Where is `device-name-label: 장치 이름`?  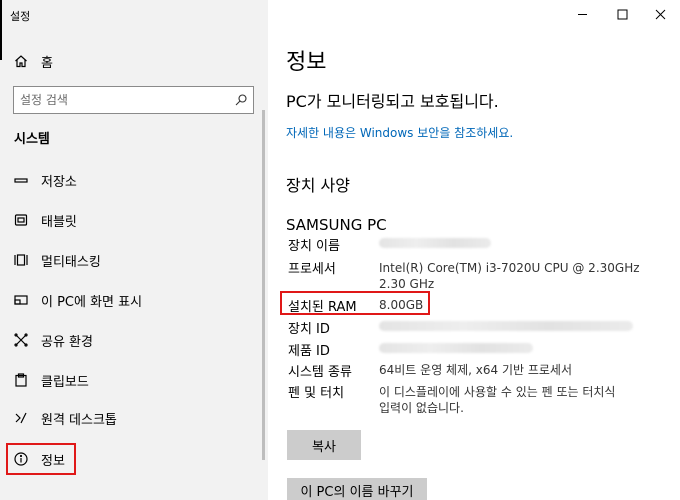
device-name-label: 장치 이름 is located at coordinates (314, 246).